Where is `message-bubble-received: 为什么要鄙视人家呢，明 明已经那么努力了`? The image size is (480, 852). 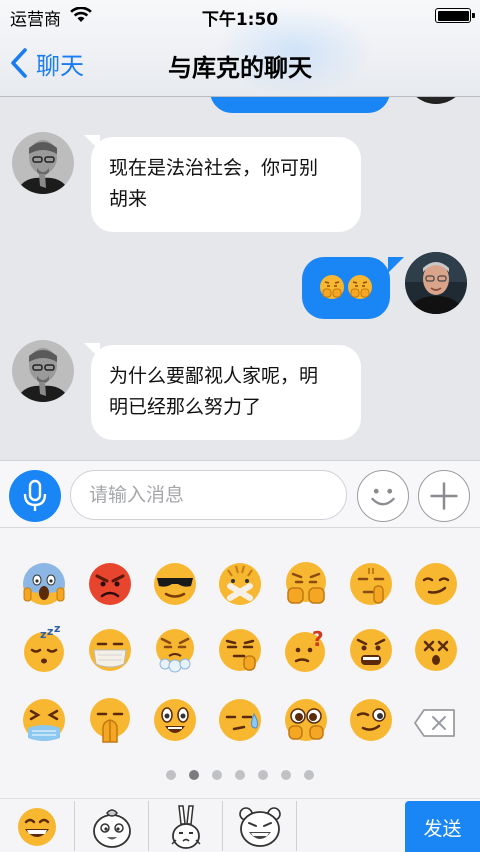 message-bubble-received: 为什么要鄙视人家呢，明 明已经那么努力了 is located at coordinates (226, 392).